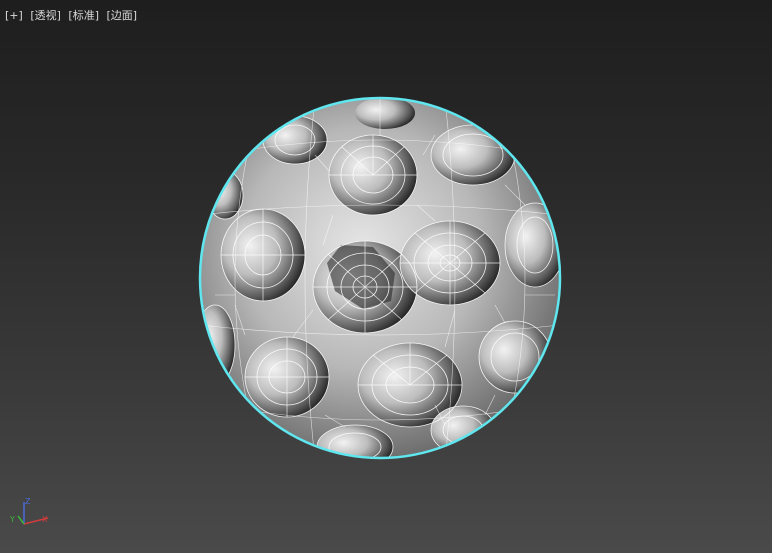  What do you see at coordinates (12, 519) in the screenshot?
I see `axis-y-label: Y` at bounding box center [12, 519].